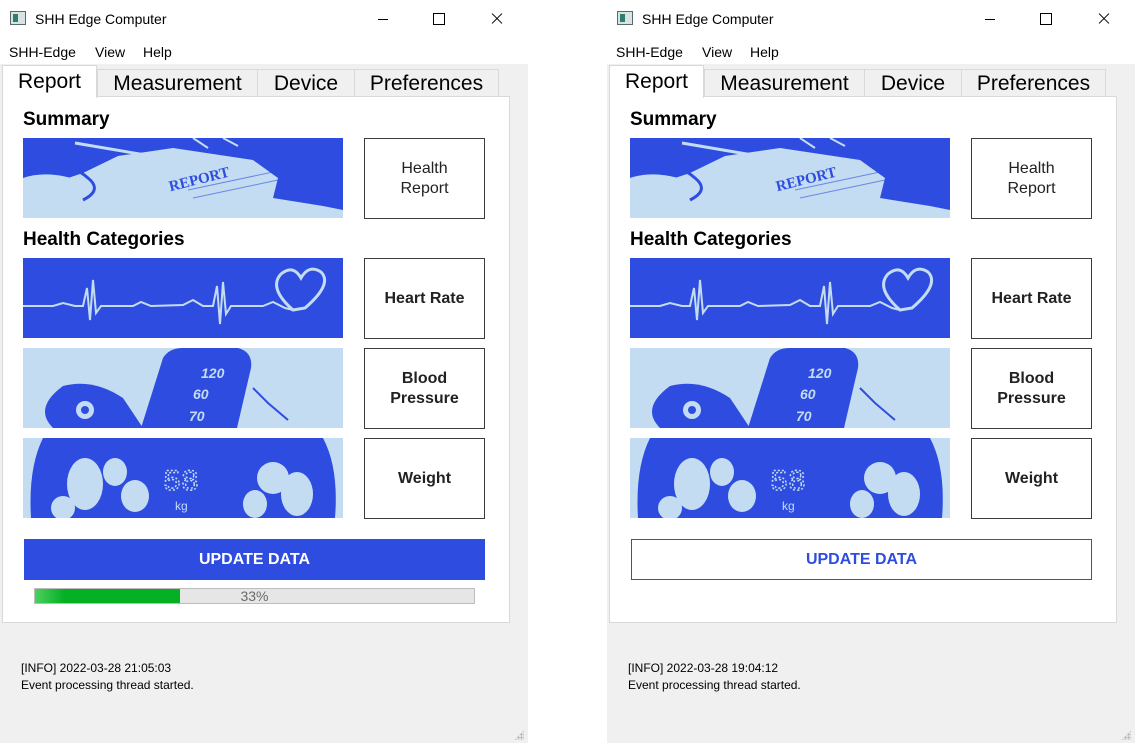 The image size is (1135, 743). What do you see at coordinates (96, 668) in the screenshot?
I see `log-line-1: [INFO] 2022-03-28 21:05:03` at bounding box center [96, 668].